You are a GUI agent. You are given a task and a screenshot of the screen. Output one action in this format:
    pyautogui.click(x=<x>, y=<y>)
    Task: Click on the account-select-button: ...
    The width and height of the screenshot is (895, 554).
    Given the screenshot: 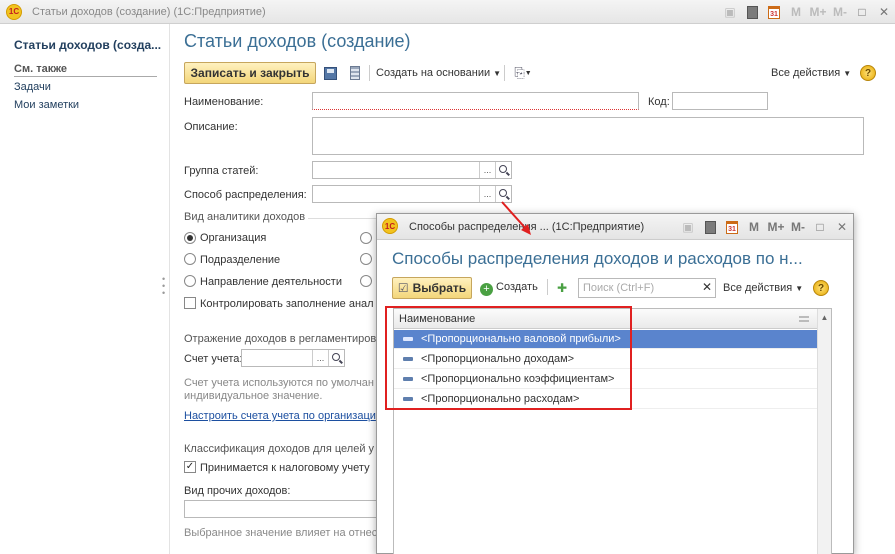 What is the action you would take?
    pyautogui.click(x=320, y=358)
    